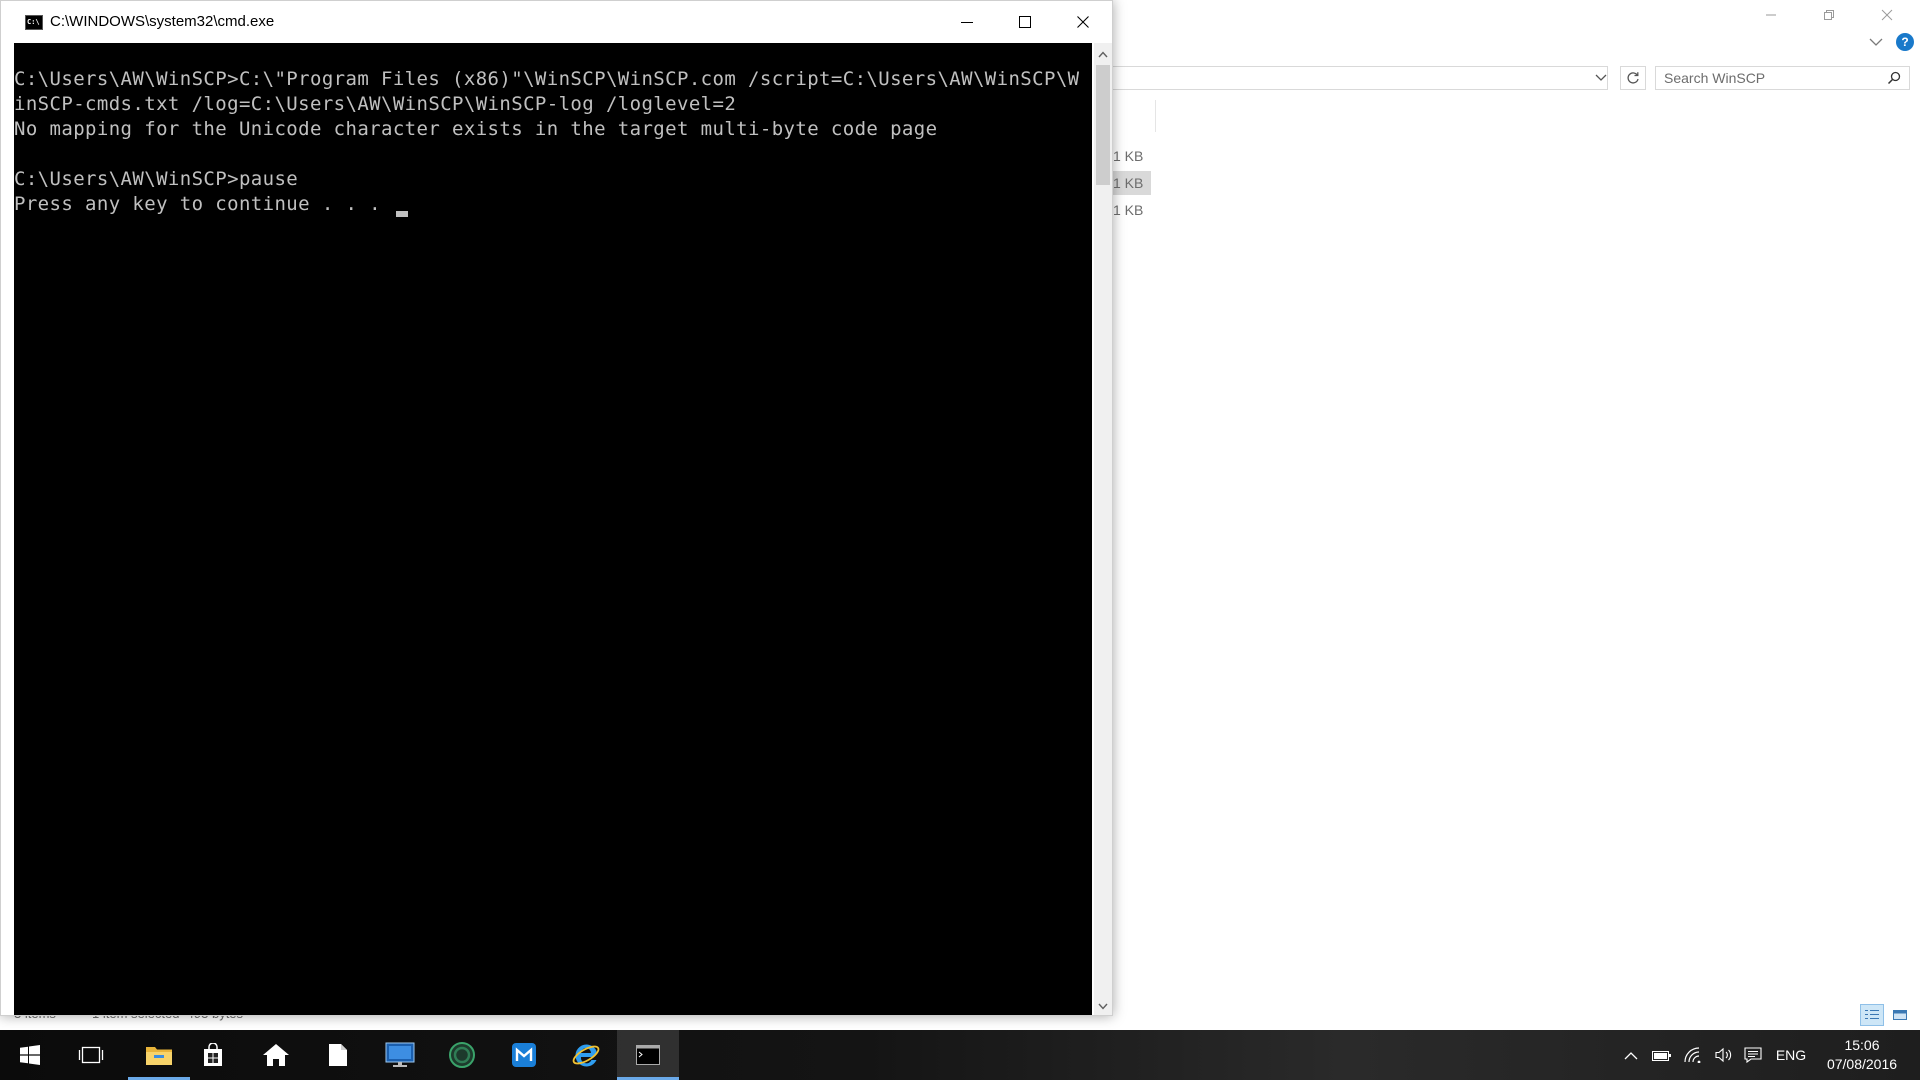  I want to click on maximize-button, so click(1025, 22).